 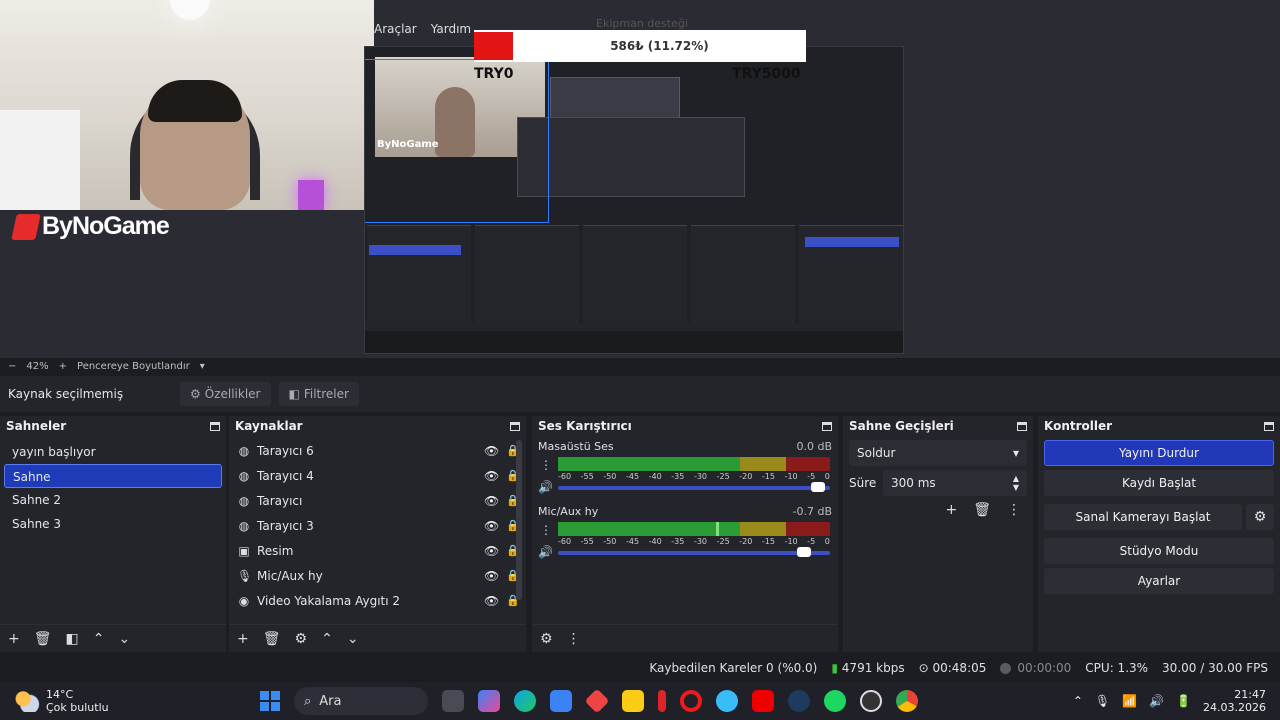 What do you see at coordinates (561, 701) in the screenshot?
I see `store-icon` at bounding box center [561, 701].